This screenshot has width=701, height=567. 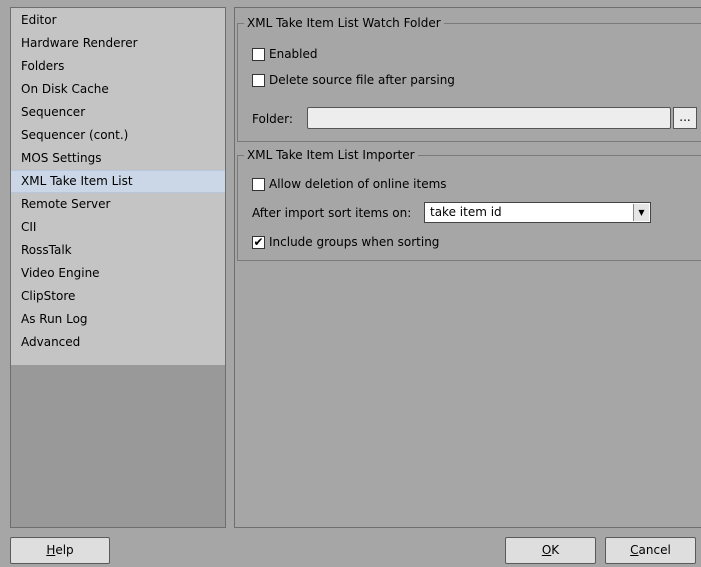 What do you see at coordinates (258, 54) in the screenshot?
I see `enabled-checkbox` at bounding box center [258, 54].